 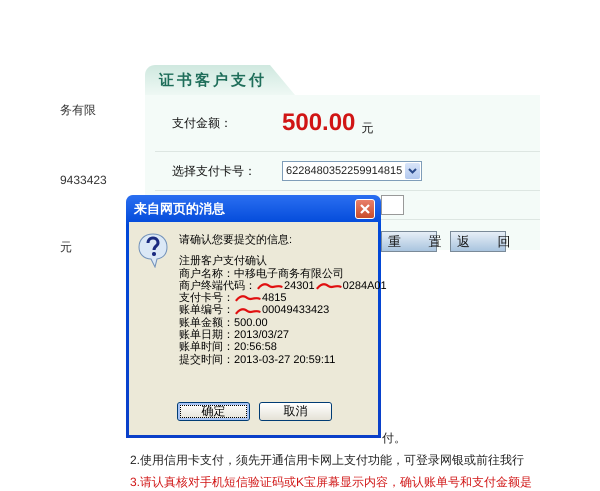 What do you see at coordinates (235, 240) in the screenshot?
I see `dialog-message: 请确认您要提交的信息:` at bounding box center [235, 240].